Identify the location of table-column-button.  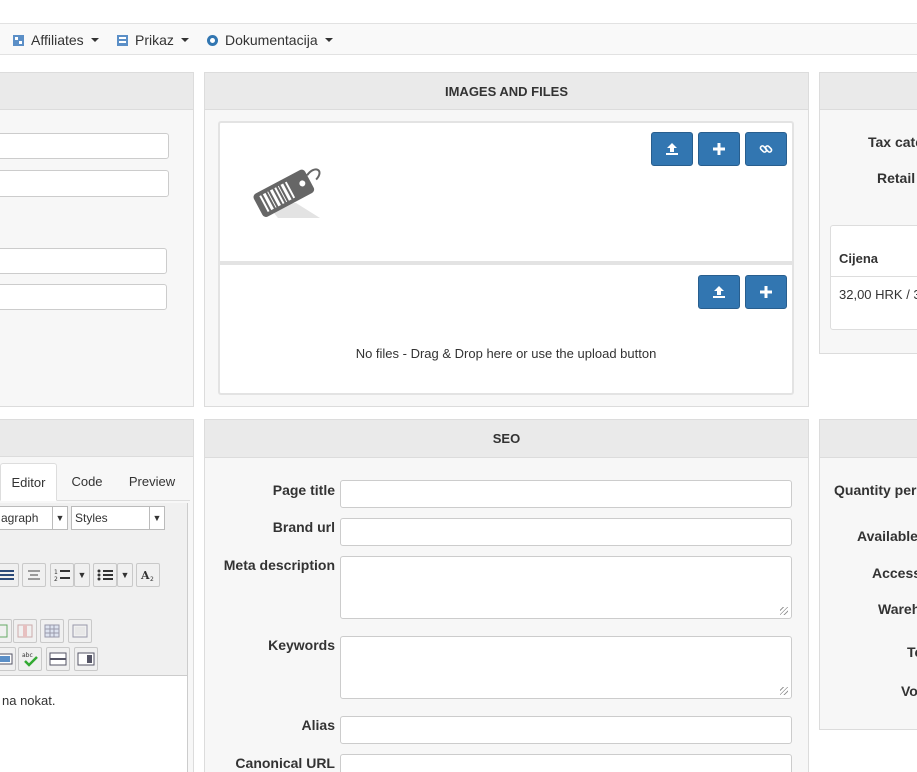
(25, 631).